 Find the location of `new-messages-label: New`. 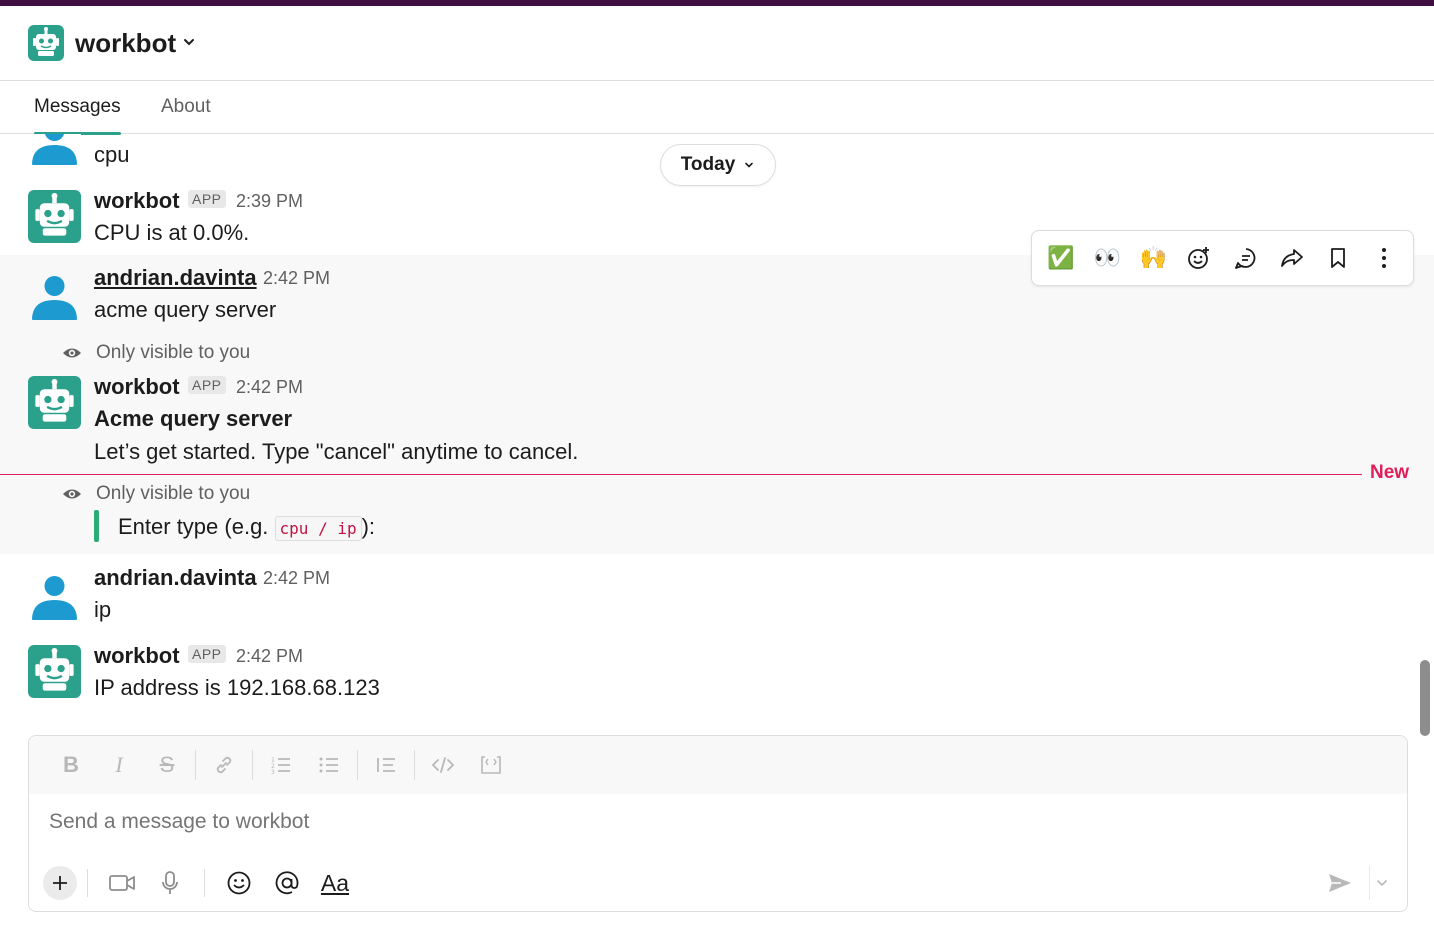

new-messages-label: New is located at coordinates (1390, 472).